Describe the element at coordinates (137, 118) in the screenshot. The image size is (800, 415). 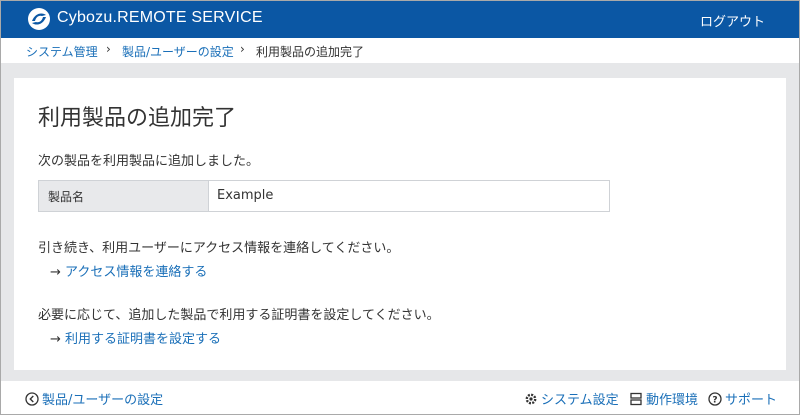
I see `page-title: 利用製品の追加完了` at that location.